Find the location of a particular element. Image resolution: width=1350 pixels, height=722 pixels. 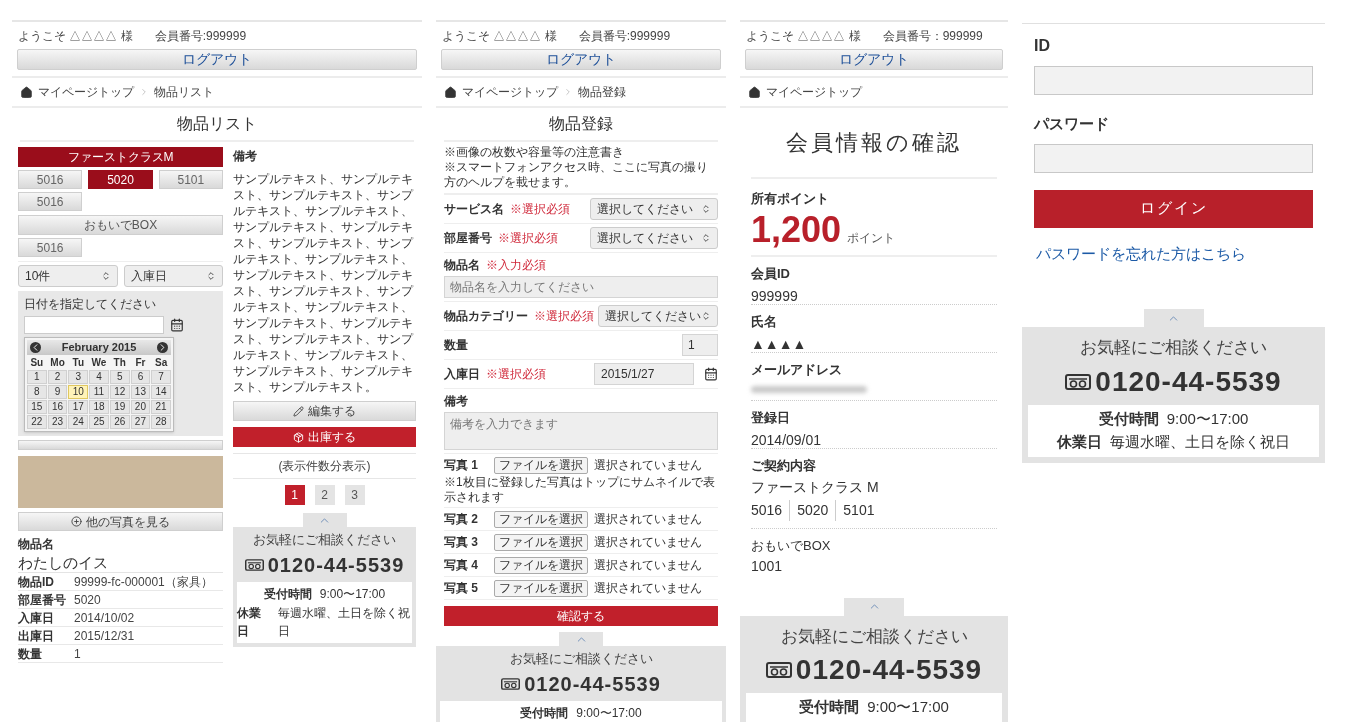

field-label: おもいでBOX is located at coordinates (791, 546).